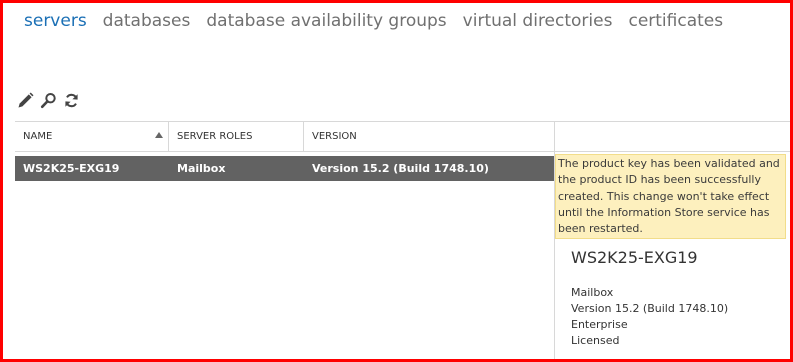  Describe the element at coordinates (334, 136) in the screenshot. I see `column-header-label: VERSION` at that location.